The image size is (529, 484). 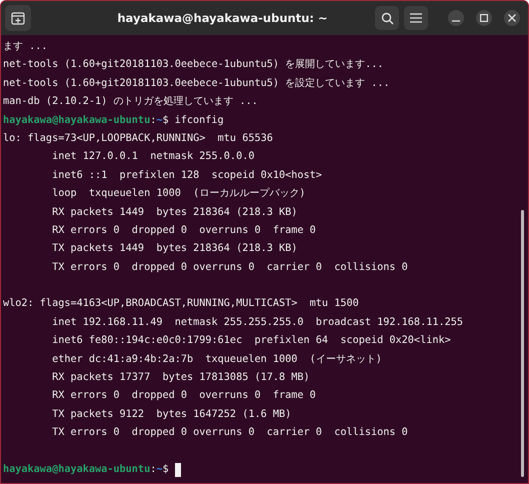 What do you see at coordinates (174, 213) in the screenshot?
I see `output-line: RX packets 1449 bytes 218364 (218.3 KB)` at bounding box center [174, 213].